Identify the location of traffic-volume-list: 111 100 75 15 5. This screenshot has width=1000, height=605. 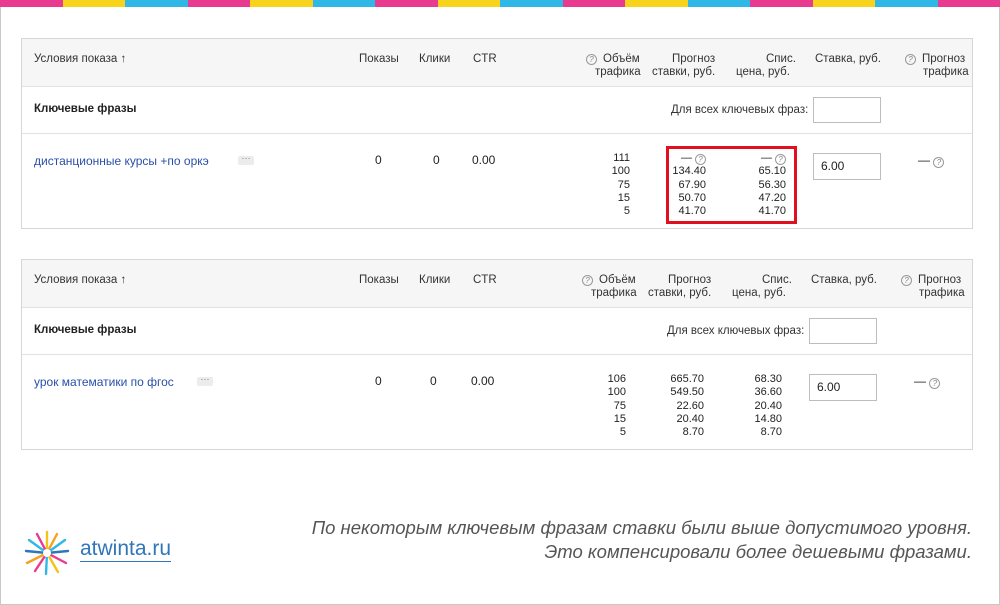
(620, 185).